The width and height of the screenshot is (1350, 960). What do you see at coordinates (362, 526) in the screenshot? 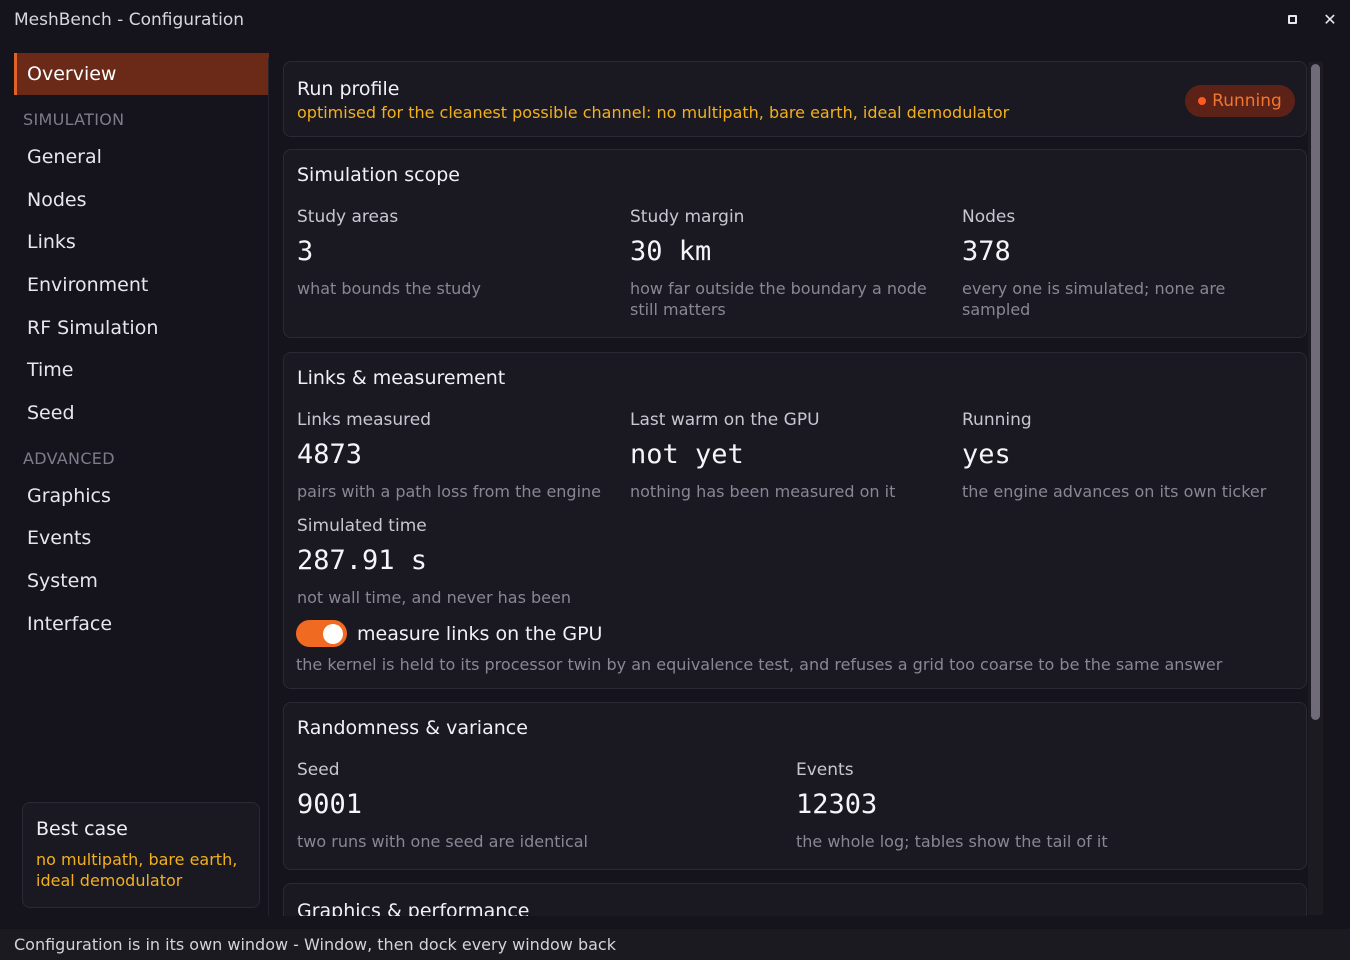
I see `field-label: Simulated time` at bounding box center [362, 526].